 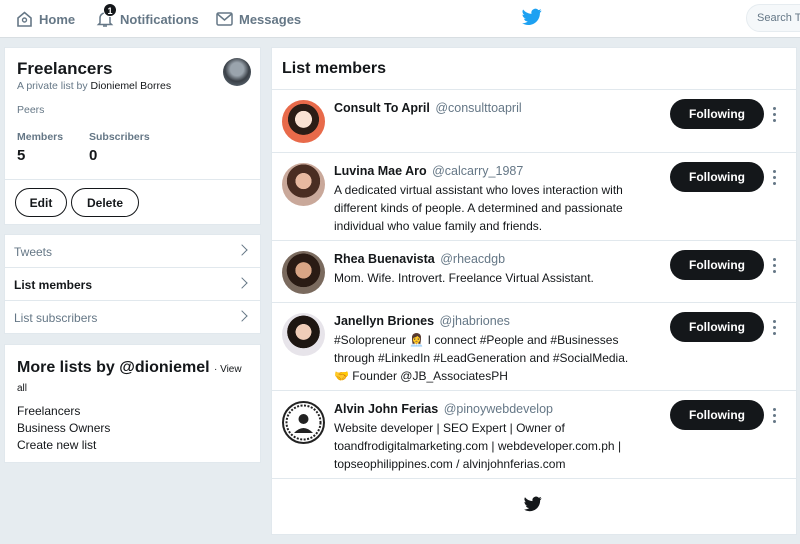 I want to click on member-handle: @rheacdgb, so click(x=472, y=259).